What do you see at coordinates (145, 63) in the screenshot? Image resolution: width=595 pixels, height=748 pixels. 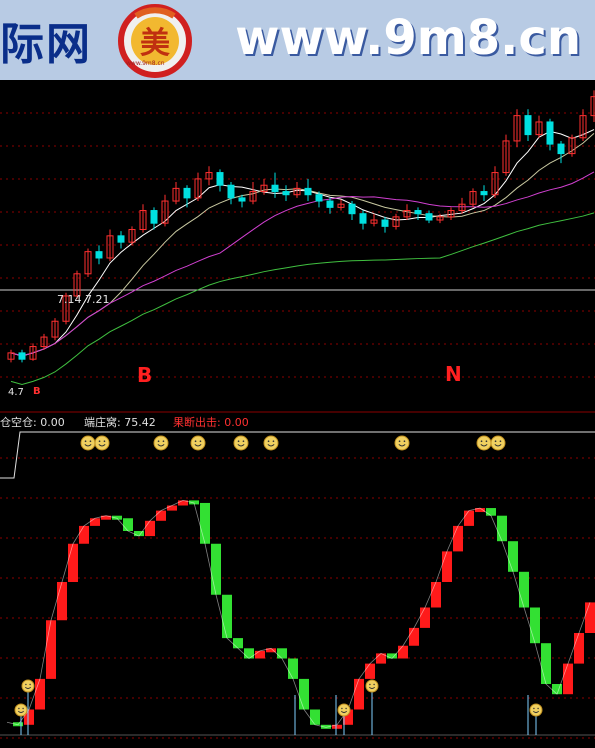 I see `logo-subtext: www.9m8.cn` at bounding box center [145, 63].